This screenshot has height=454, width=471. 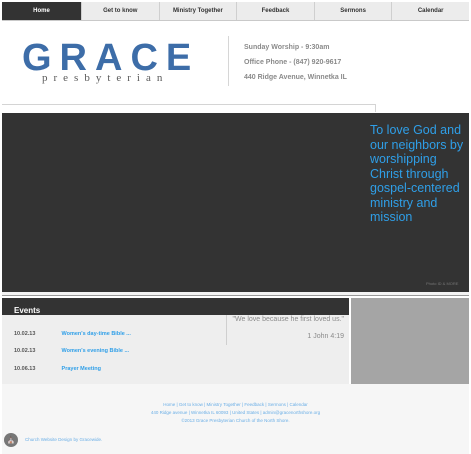 I want to click on event-item: 10.06.13 Prayer Meeting, so click(x=114, y=369).